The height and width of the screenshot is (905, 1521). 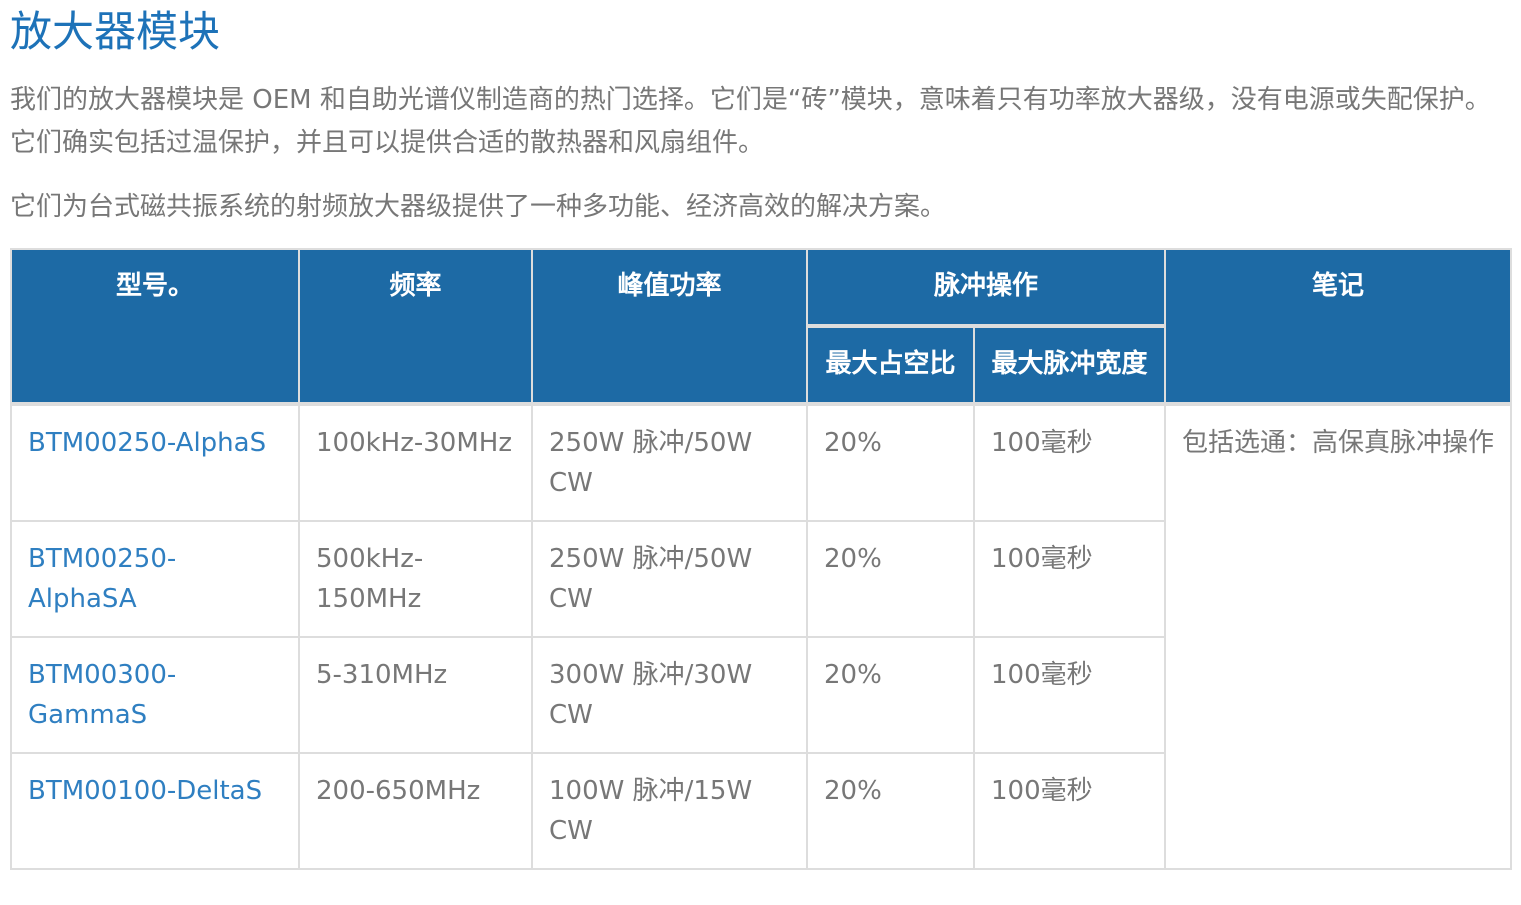 What do you see at coordinates (669, 326) in the screenshot?
I see `header-peak-power: 峰值功率` at bounding box center [669, 326].